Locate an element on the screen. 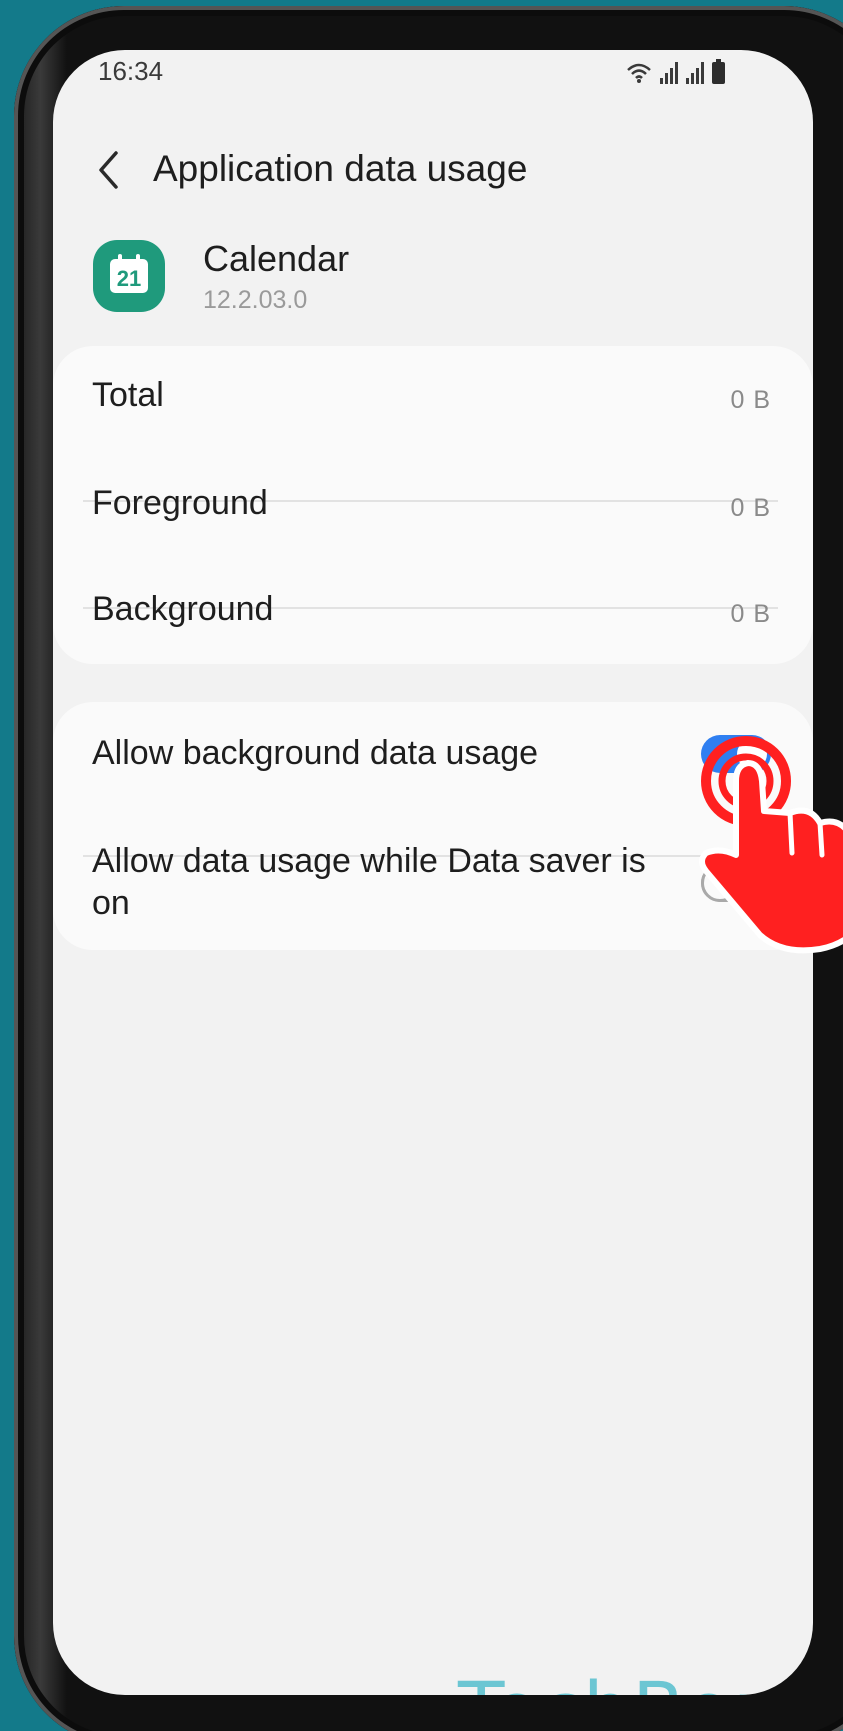 The width and height of the screenshot is (843, 1731). usage-row-label: Background is located at coordinates (183, 609).